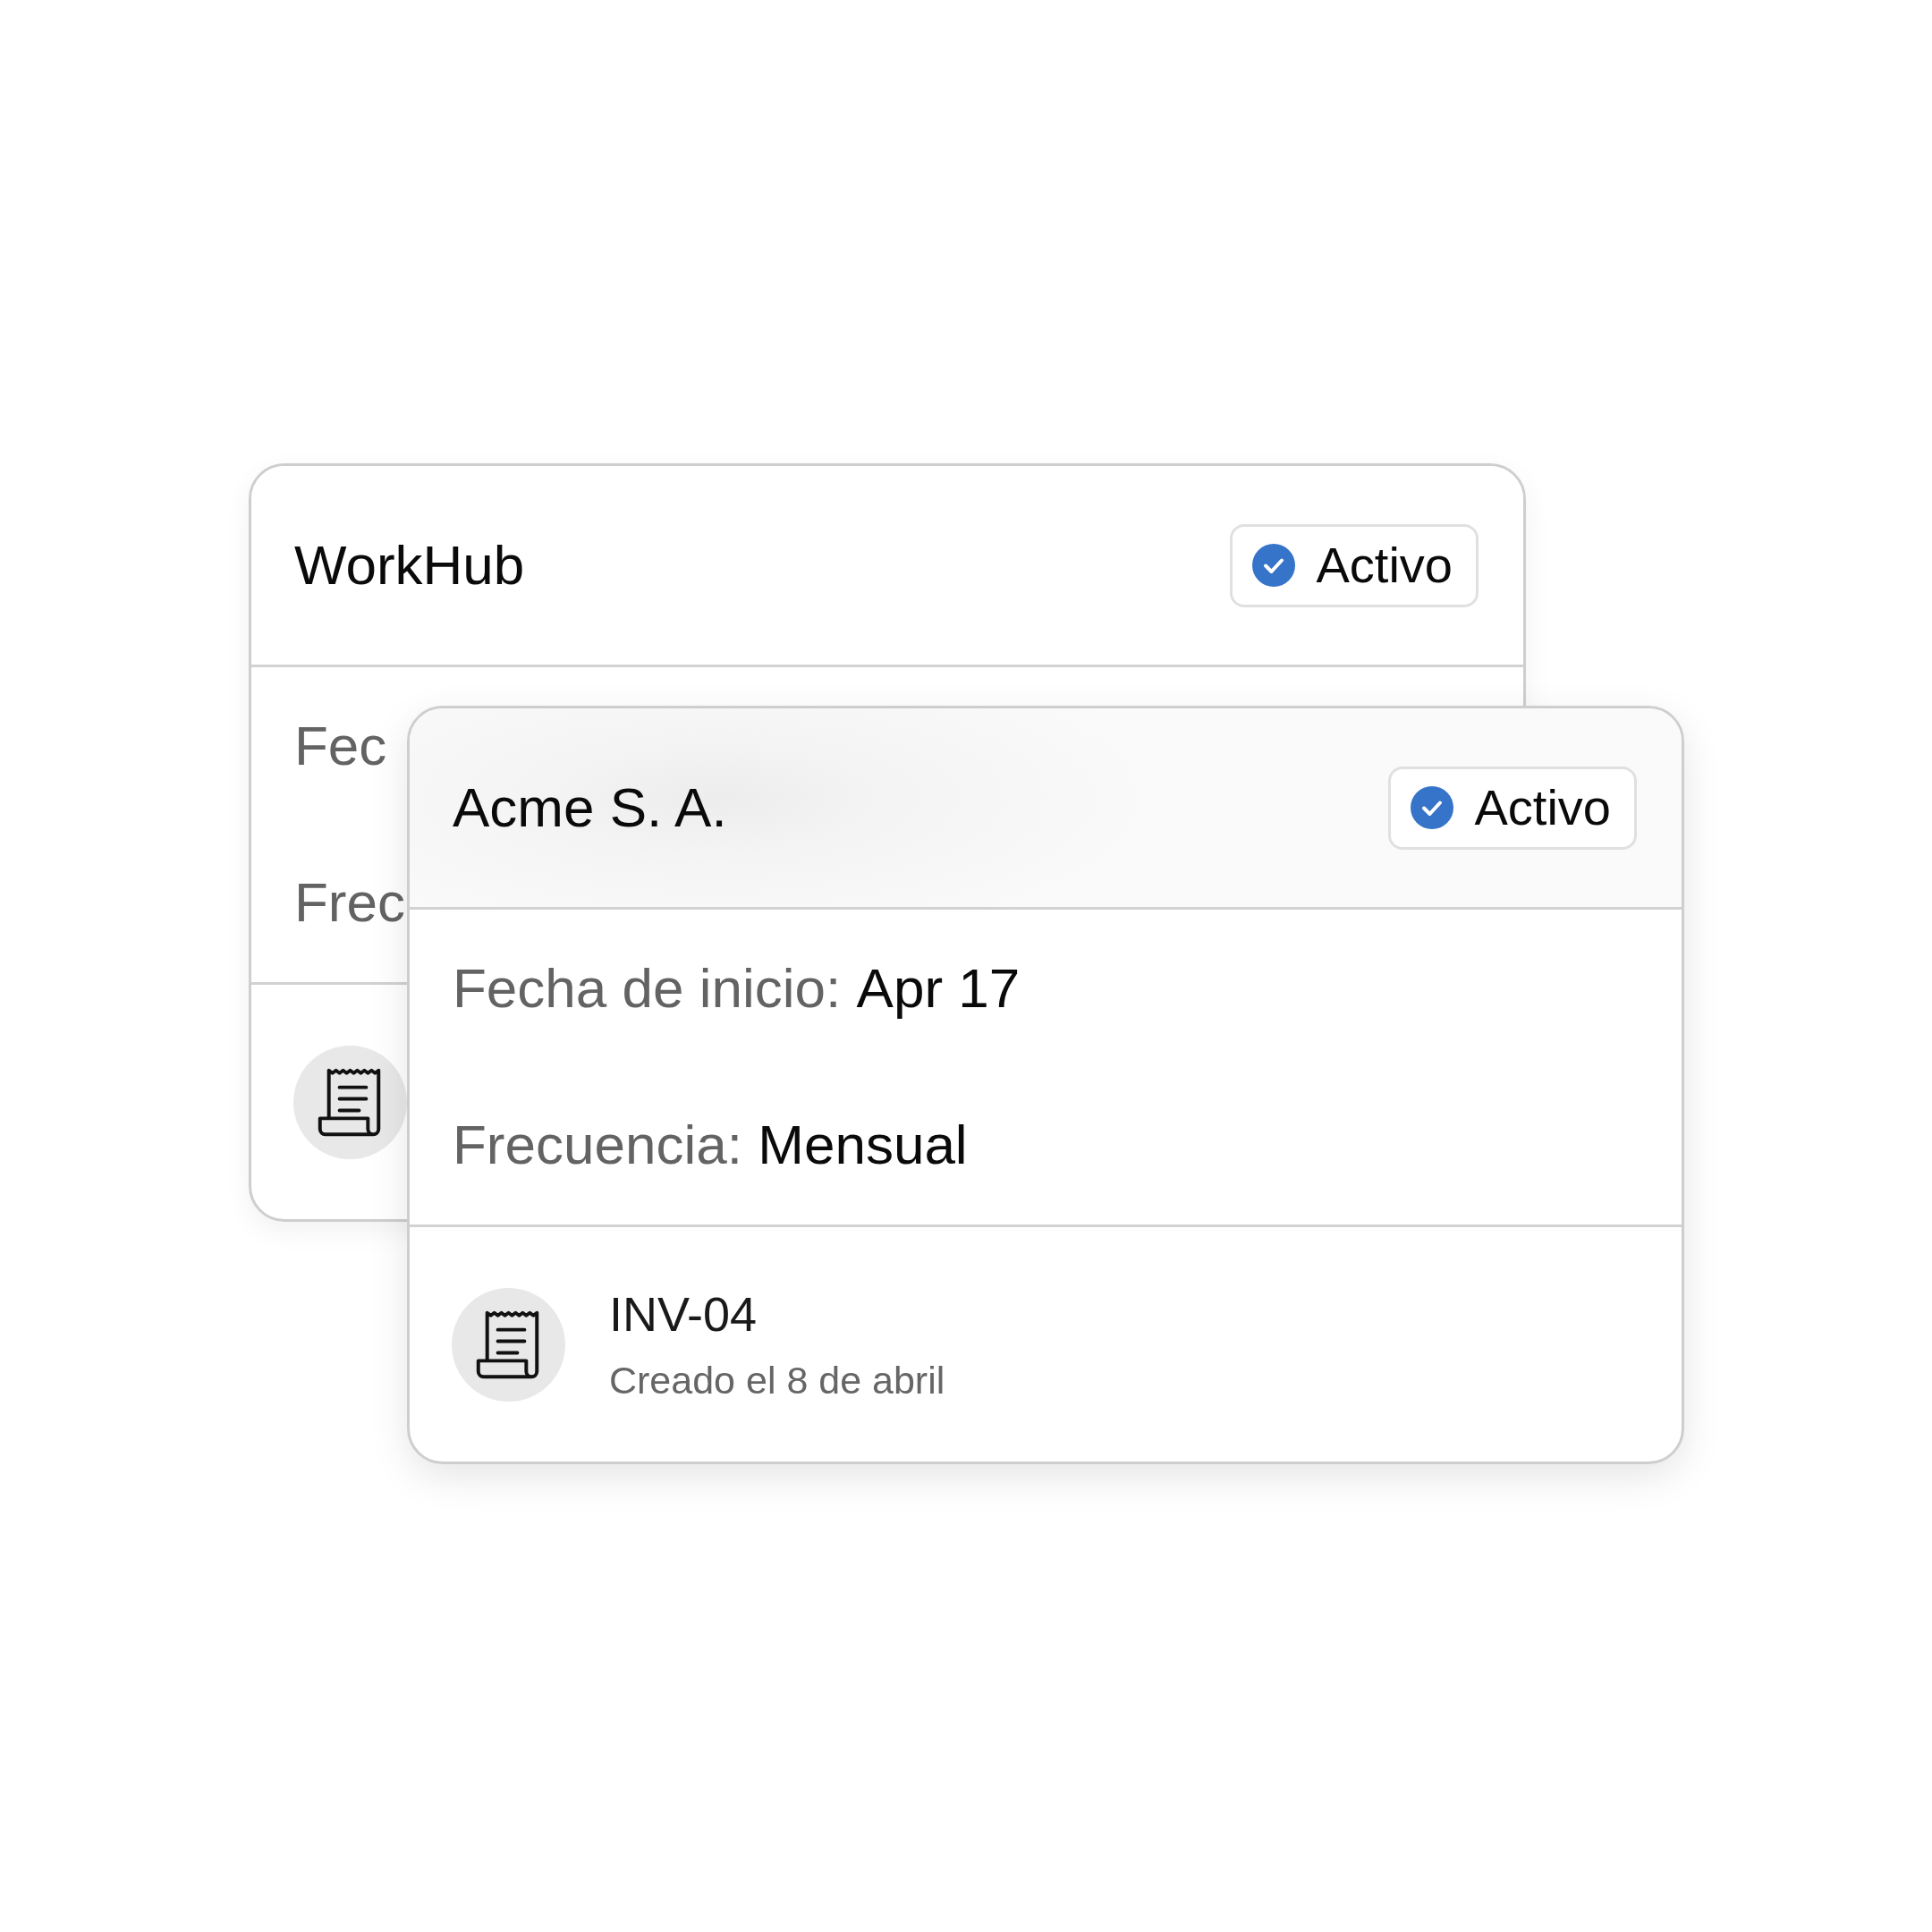 The width and height of the screenshot is (1932, 1932). What do you see at coordinates (349, 902) in the screenshot?
I see `field-label: Frec` at bounding box center [349, 902].